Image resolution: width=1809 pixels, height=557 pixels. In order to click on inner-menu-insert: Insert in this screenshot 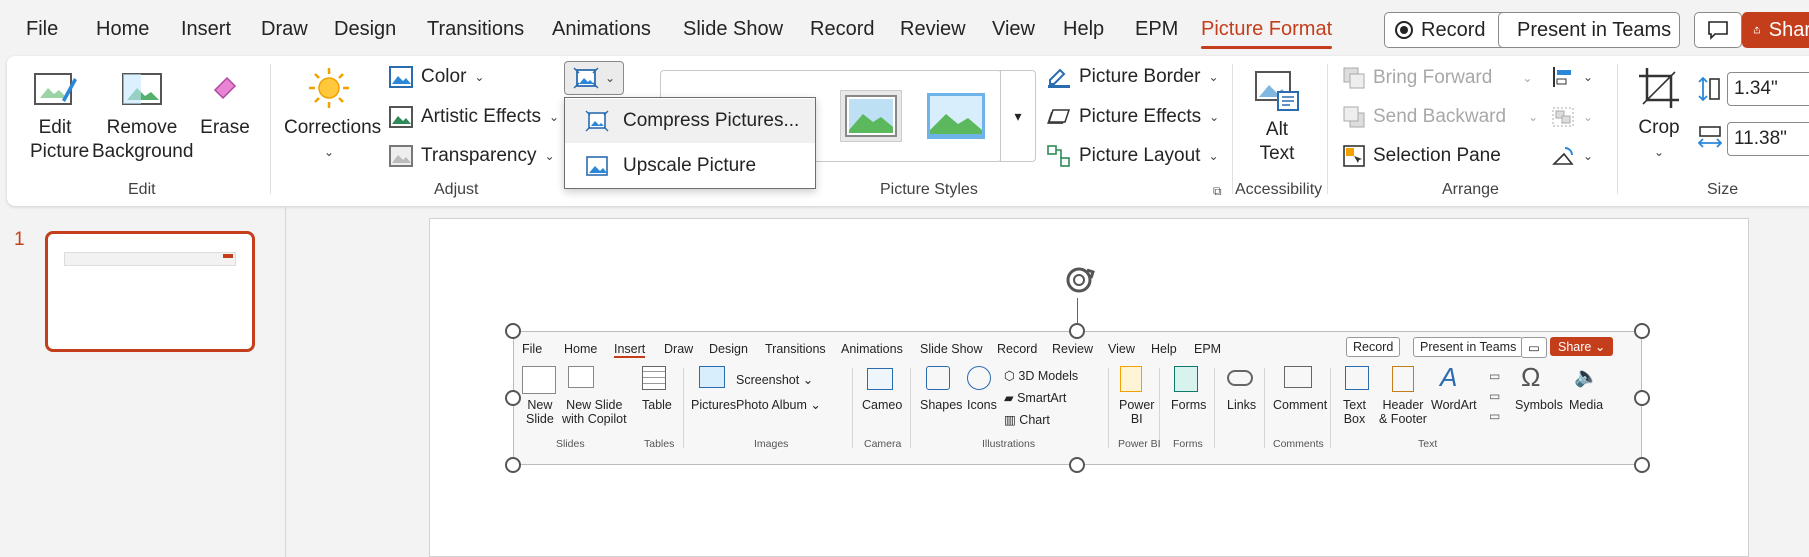, I will do `click(630, 350)`.